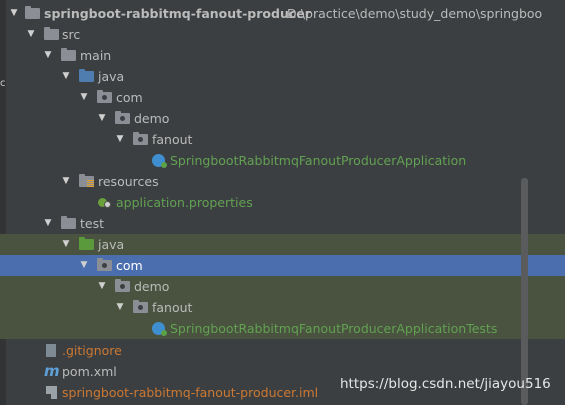  Describe the element at coordinates (524, 291) in the screenshot. I see `vertical-scrollbar` at that location.